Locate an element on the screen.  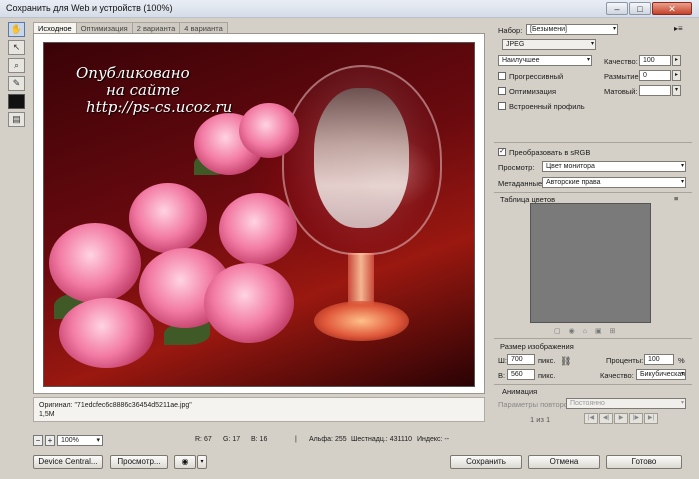
maximize-button: □ is located at coordinates (640, 8).